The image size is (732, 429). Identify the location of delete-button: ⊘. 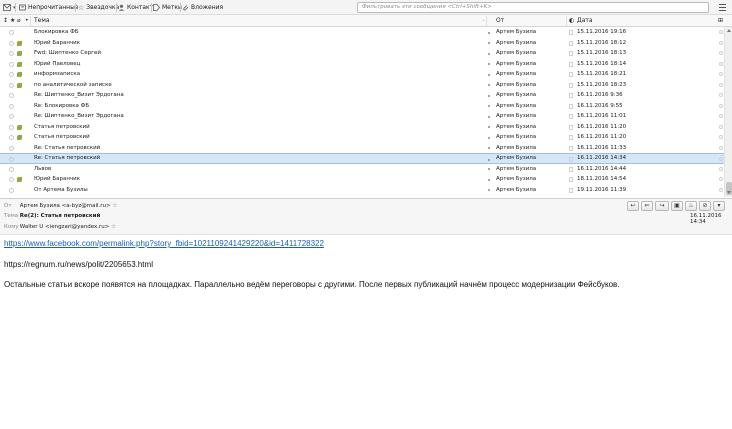
(705, 206).